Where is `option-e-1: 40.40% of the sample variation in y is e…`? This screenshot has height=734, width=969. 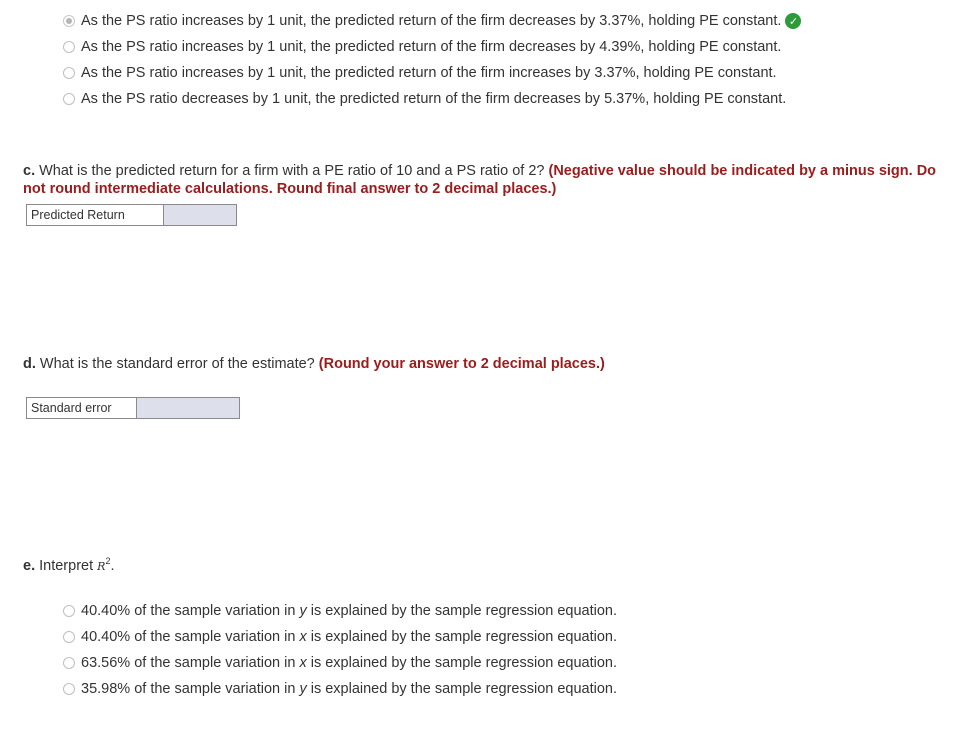
option-e-1: 40.40% of the sample variation in y is e… is located at coordinates (340, 611).